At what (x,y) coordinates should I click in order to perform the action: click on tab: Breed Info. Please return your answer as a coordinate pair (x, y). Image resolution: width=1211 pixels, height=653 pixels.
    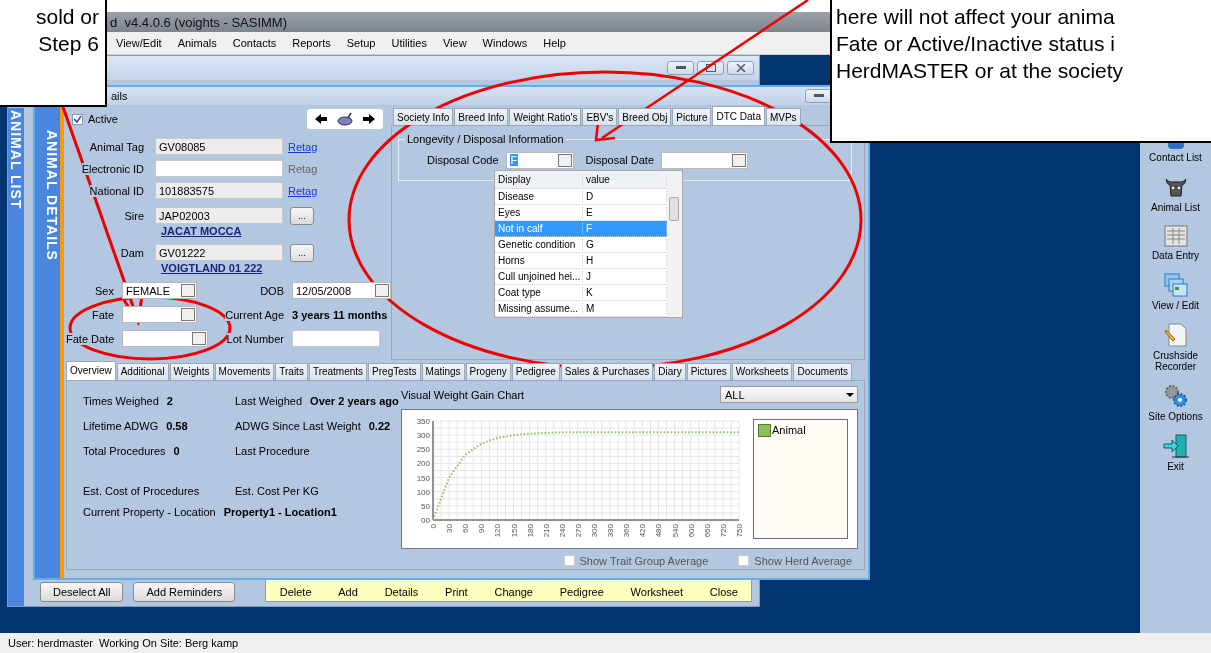
    Looking at the image, I should click on (481, 116).